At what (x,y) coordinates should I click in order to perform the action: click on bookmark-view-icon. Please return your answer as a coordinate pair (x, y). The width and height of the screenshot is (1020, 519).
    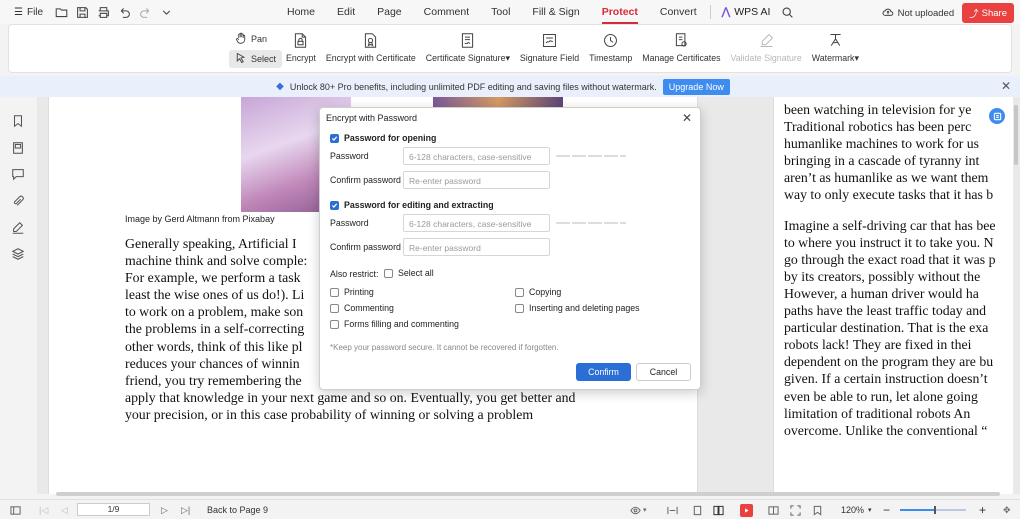
    Looking at the image, I should click on (817, 510).